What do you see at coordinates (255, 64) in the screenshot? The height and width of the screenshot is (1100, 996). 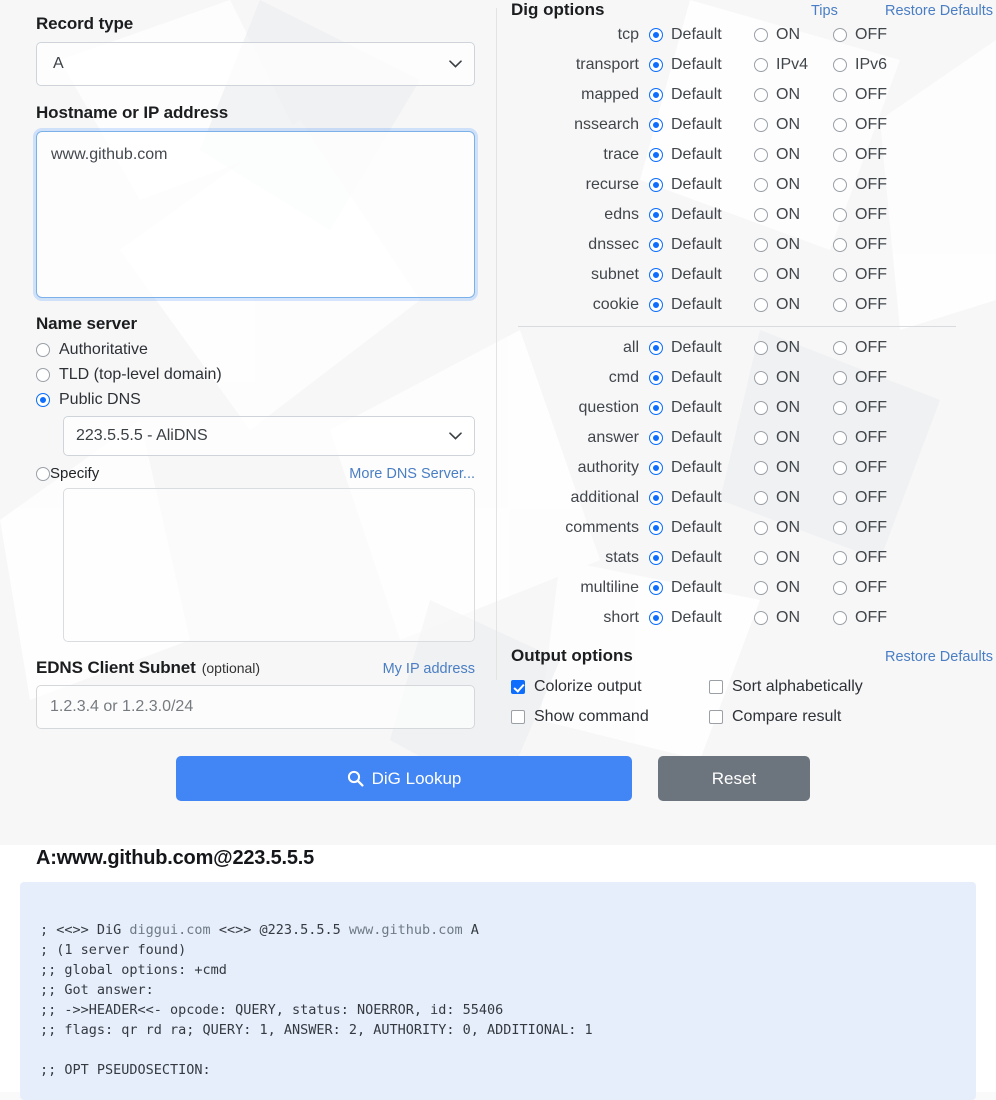 I see `record-type-select: A` at bounding box center [255, 64].